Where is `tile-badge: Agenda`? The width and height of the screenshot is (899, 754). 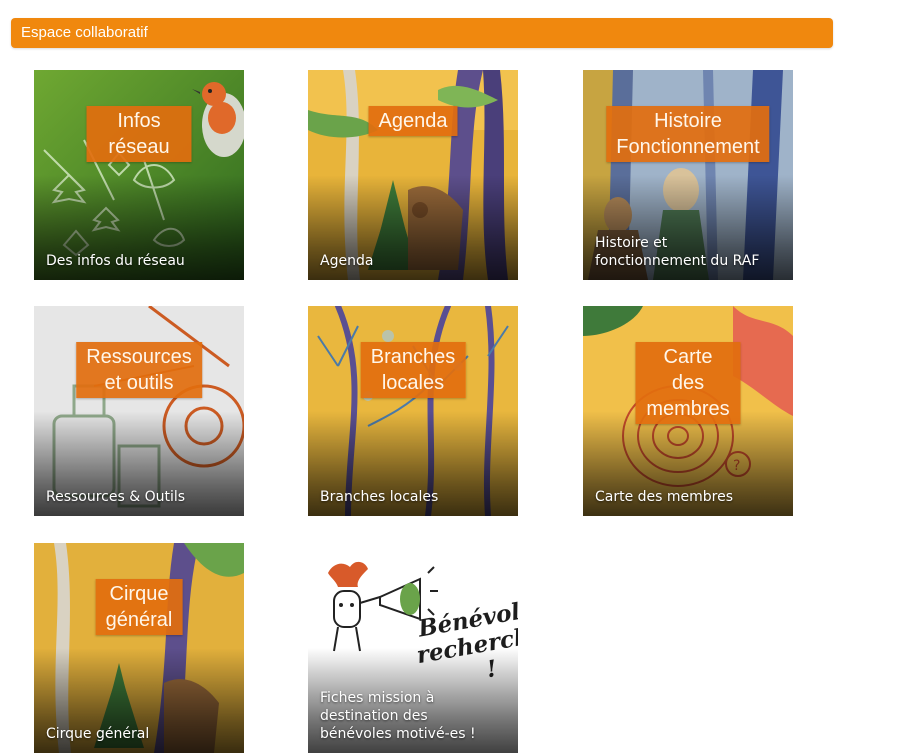
tile-badge: Agenda is located at coordinates (413, 121).